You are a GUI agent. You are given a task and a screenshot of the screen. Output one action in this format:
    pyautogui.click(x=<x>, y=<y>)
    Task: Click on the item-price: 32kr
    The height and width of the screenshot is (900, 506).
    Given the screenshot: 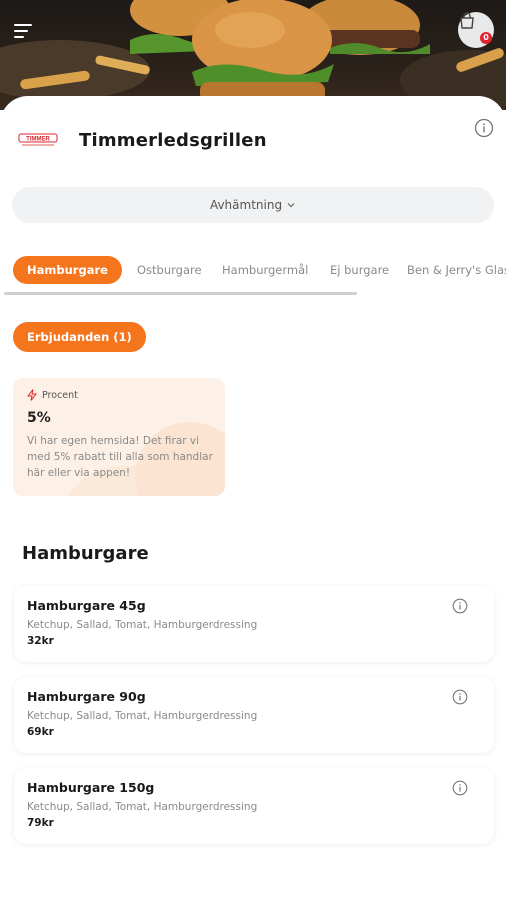 What is the action you would take?
    pyautogui.click(x=40, y=641)
    